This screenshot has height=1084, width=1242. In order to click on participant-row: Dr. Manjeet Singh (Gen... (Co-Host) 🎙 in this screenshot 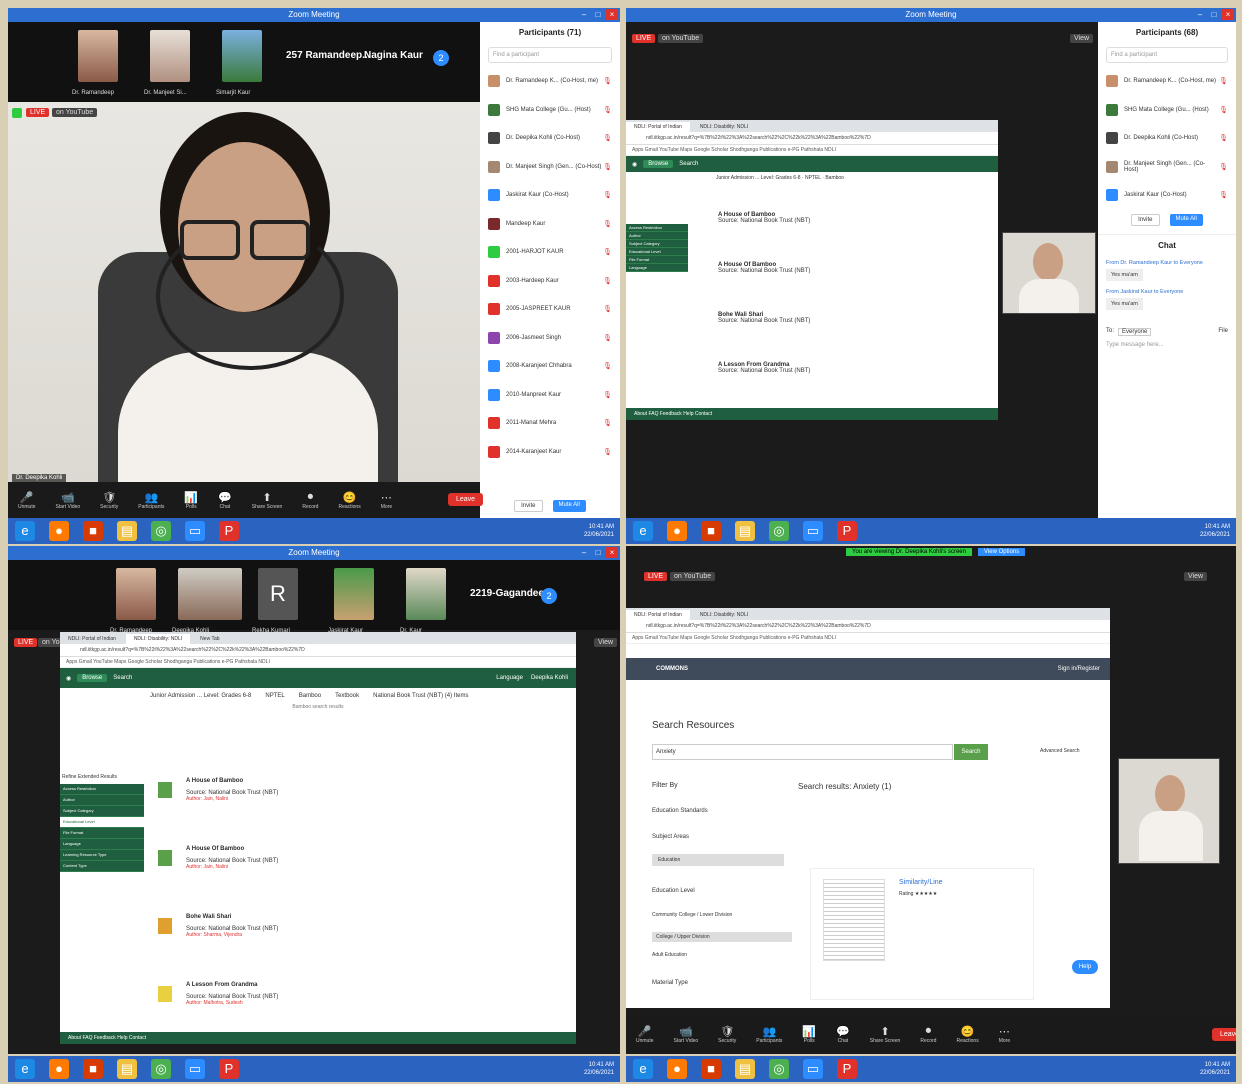, I will do `click(550, 167)`.